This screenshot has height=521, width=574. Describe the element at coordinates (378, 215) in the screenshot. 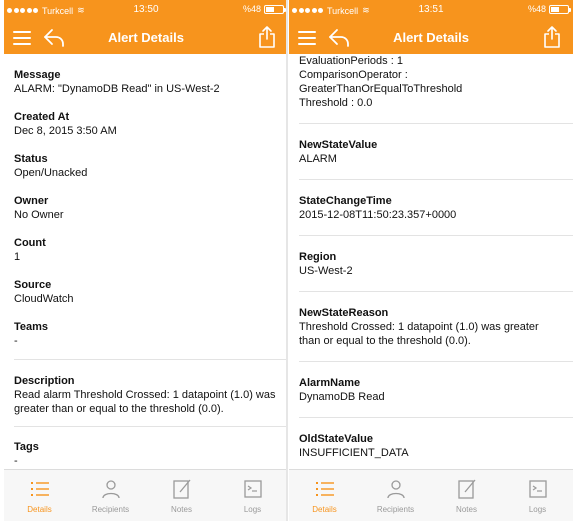

I see `field-value: 2015-12-08T11:50:23.357+0000` at that location.